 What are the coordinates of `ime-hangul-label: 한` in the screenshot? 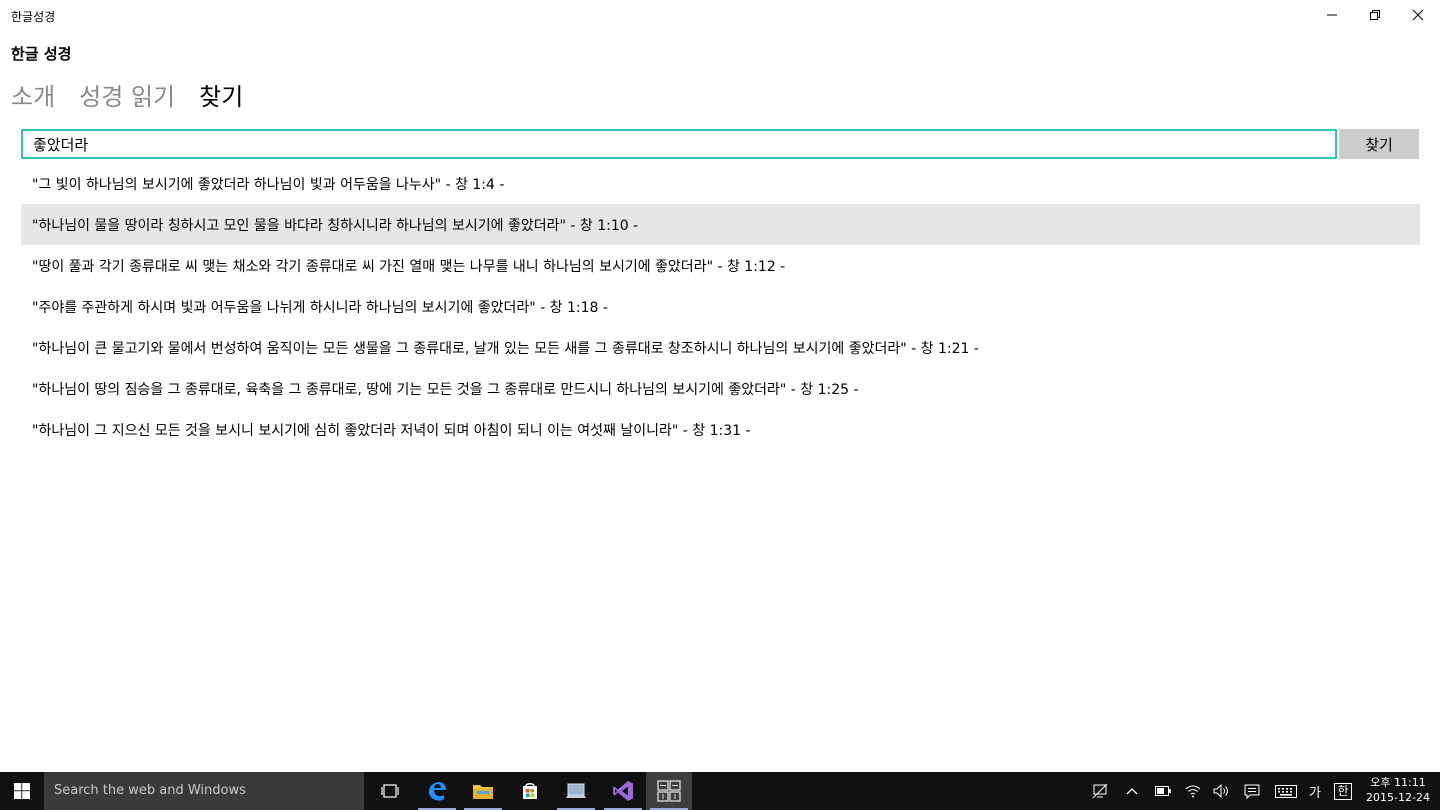 It's located at (1343, 791).